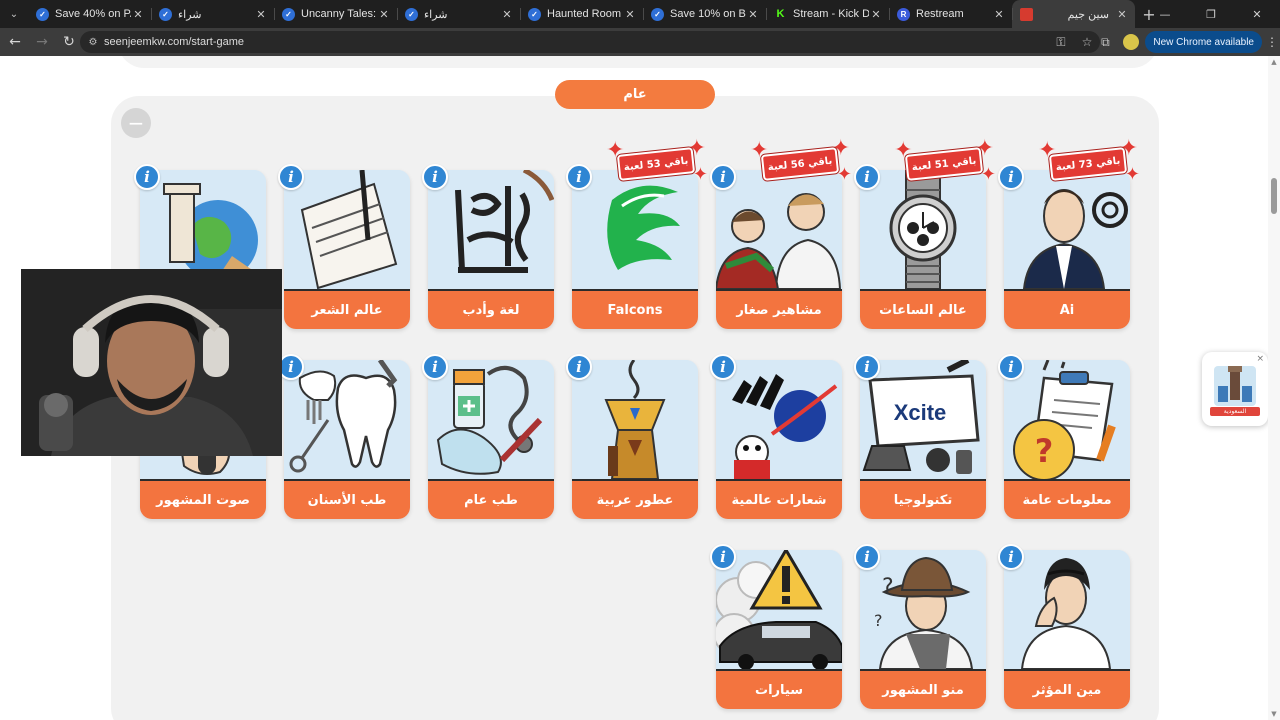  Describe the element at coordinates (136, 123) in the screenshot. I see `collapse-section-button: −` at that location.